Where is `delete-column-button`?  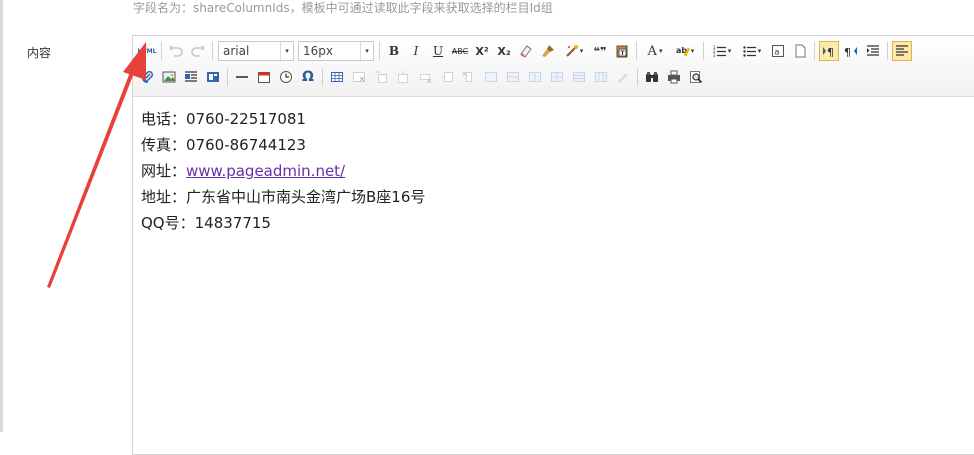
delete-column-button is located at coordinates (469, 77).